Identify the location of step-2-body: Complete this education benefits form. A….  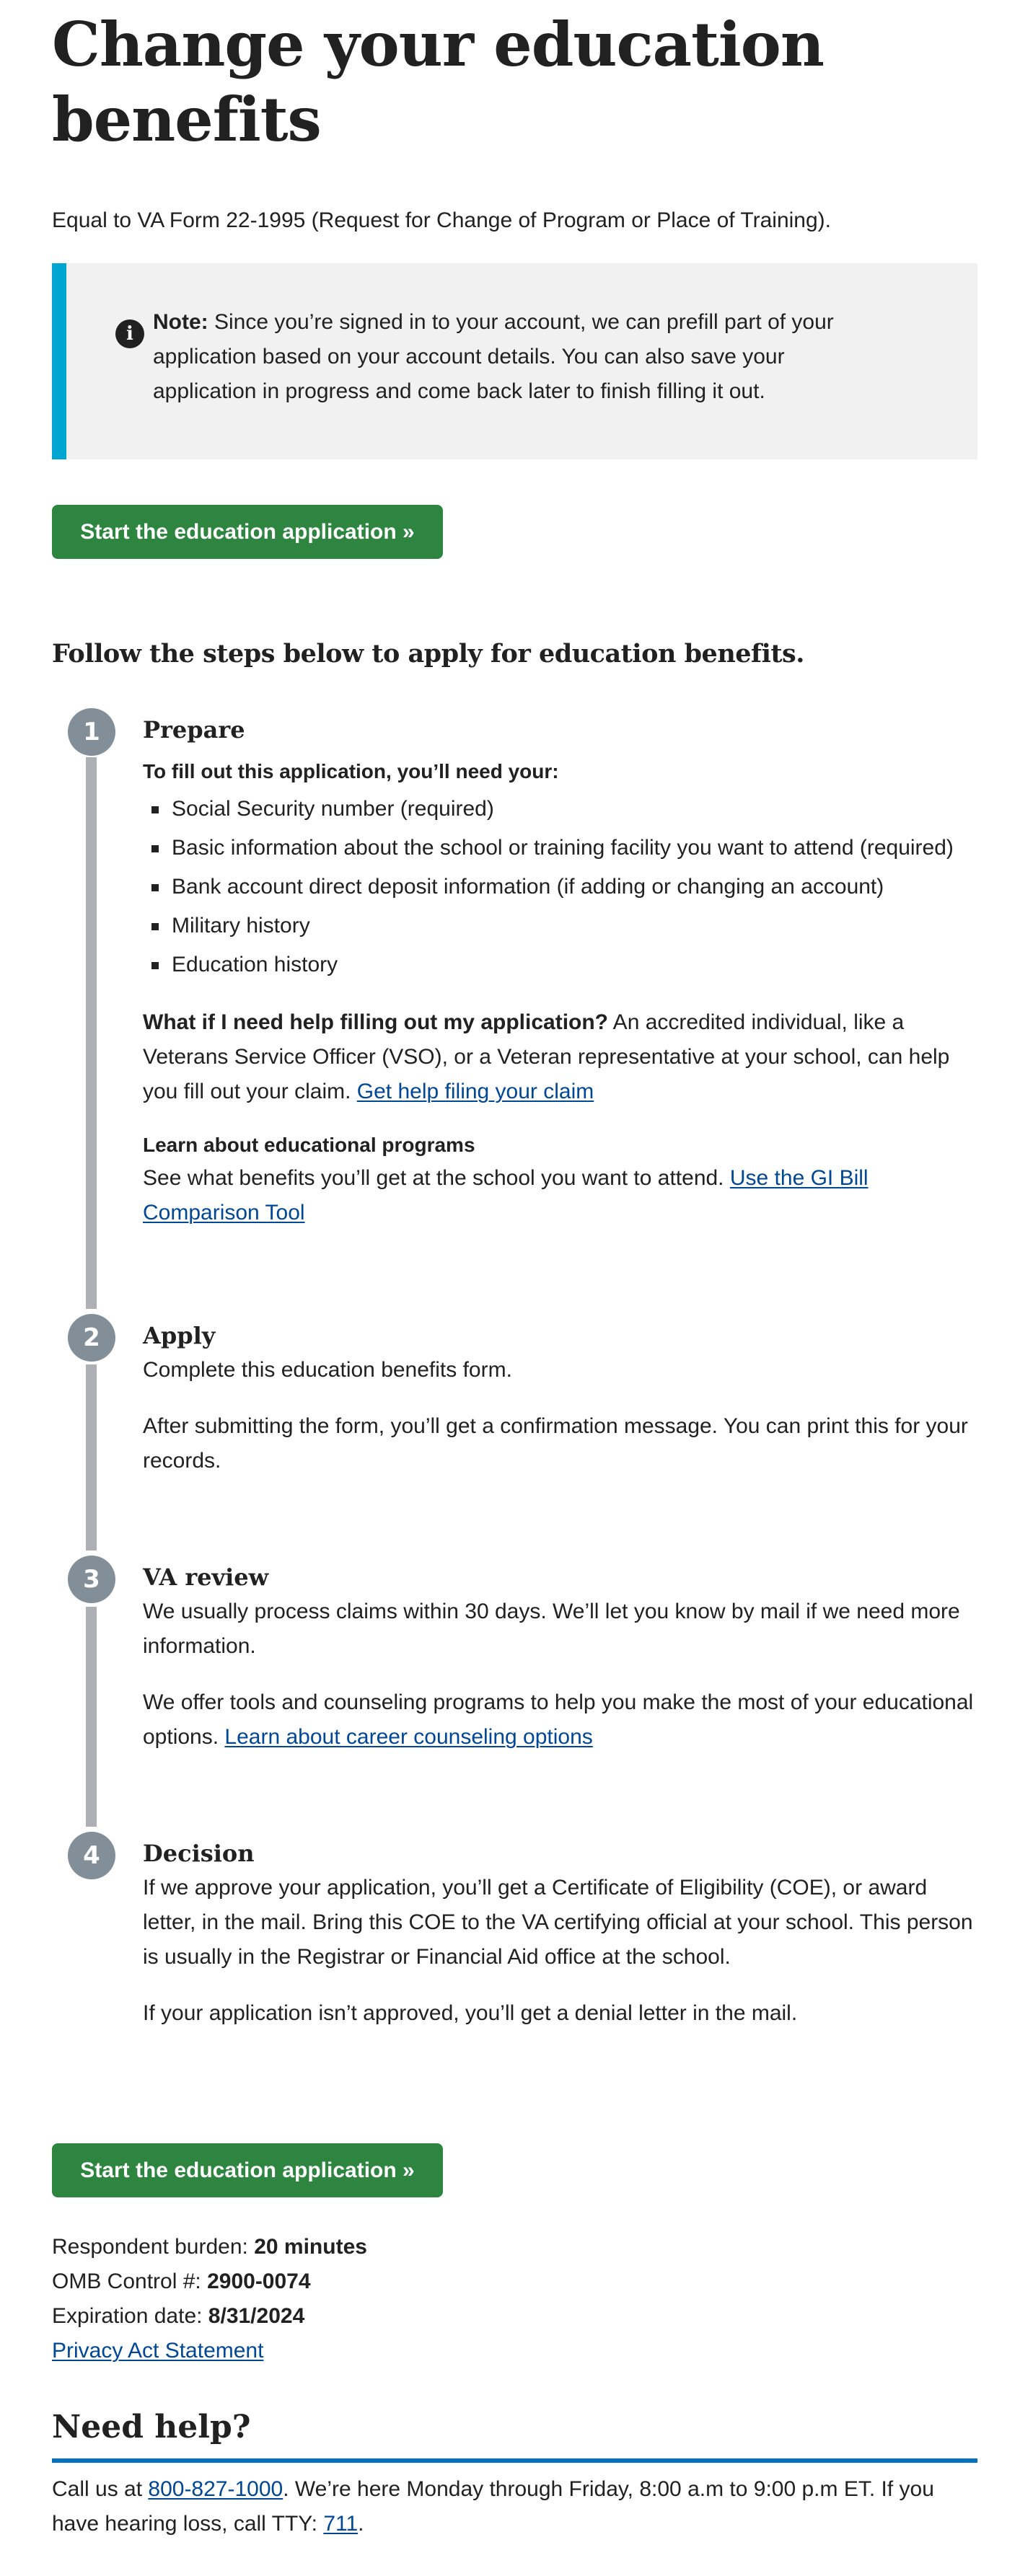
(561, 1415).